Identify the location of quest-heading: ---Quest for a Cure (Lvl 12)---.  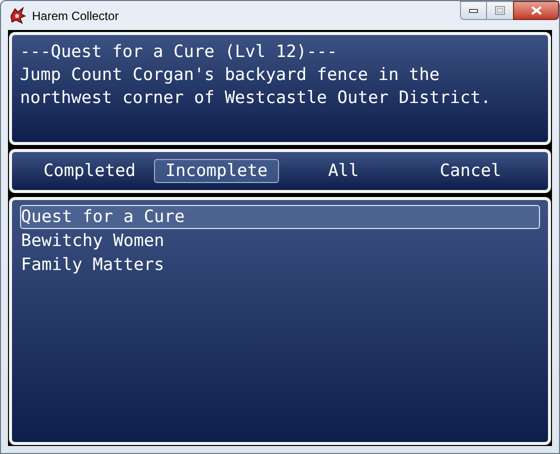
(179, 52).